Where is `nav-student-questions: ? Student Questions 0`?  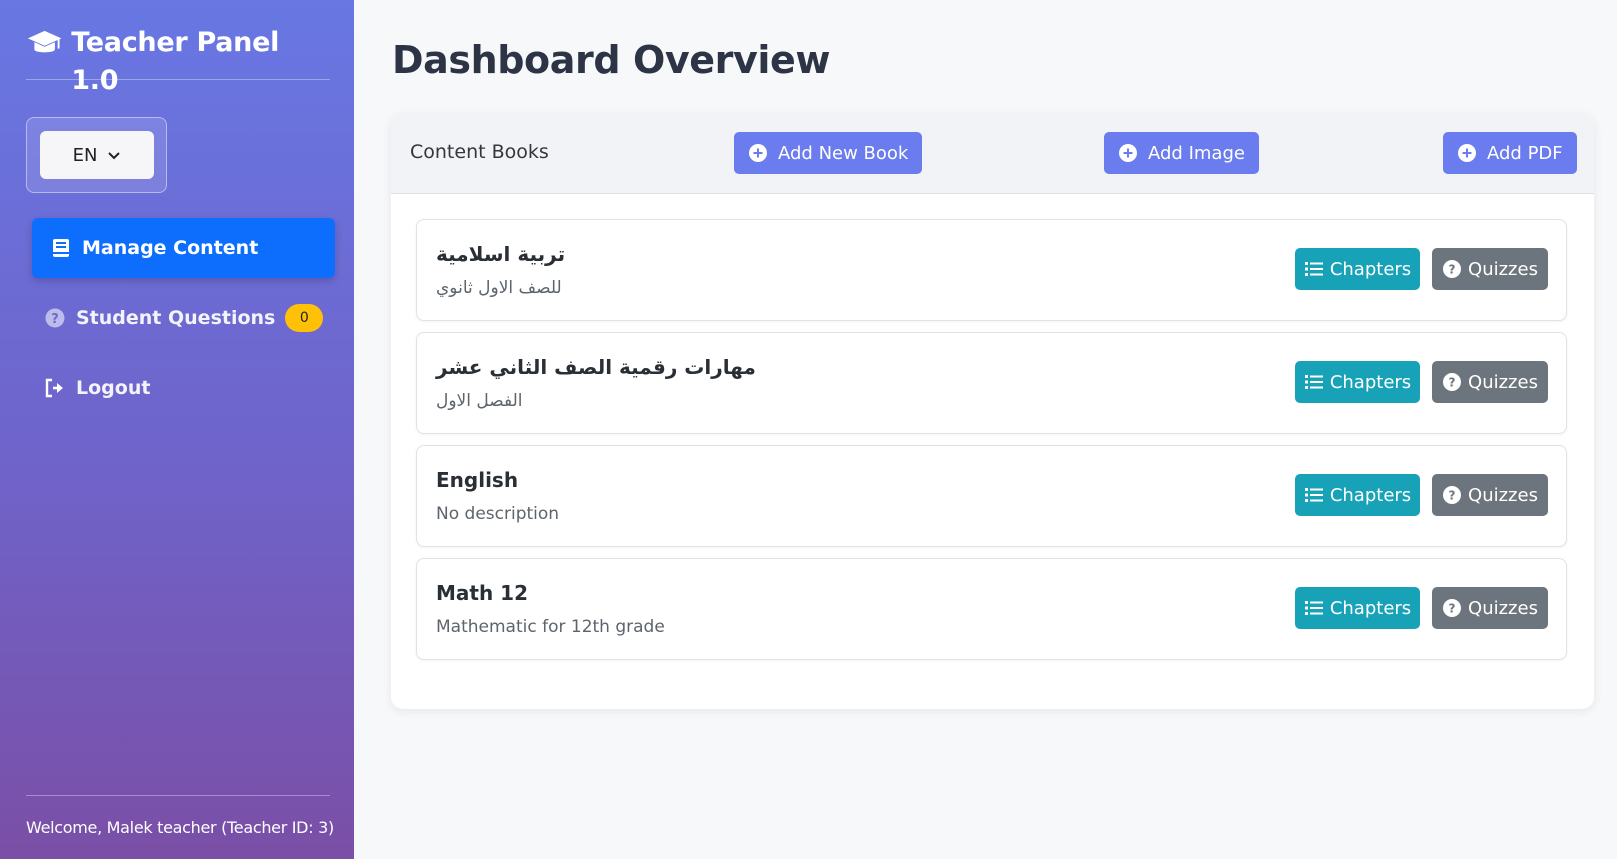 nav-student-questions: ? Student Questions 0 is located at coordinates (183, 318).